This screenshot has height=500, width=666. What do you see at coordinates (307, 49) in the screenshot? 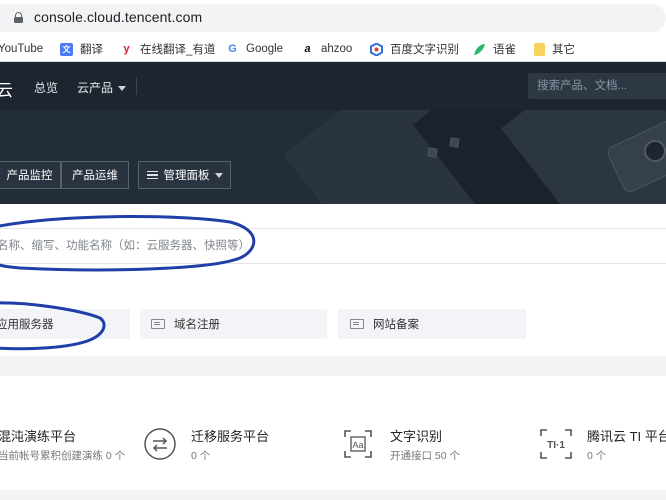
I see `ahzoo-icon: a` at bounding box center [307, 49].